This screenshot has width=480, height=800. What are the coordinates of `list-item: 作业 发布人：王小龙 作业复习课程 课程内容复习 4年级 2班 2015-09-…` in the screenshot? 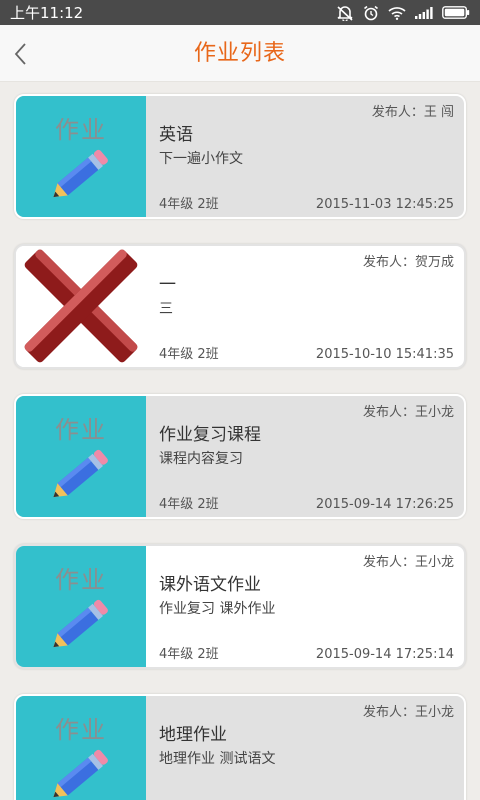 It's located at (240, 456).